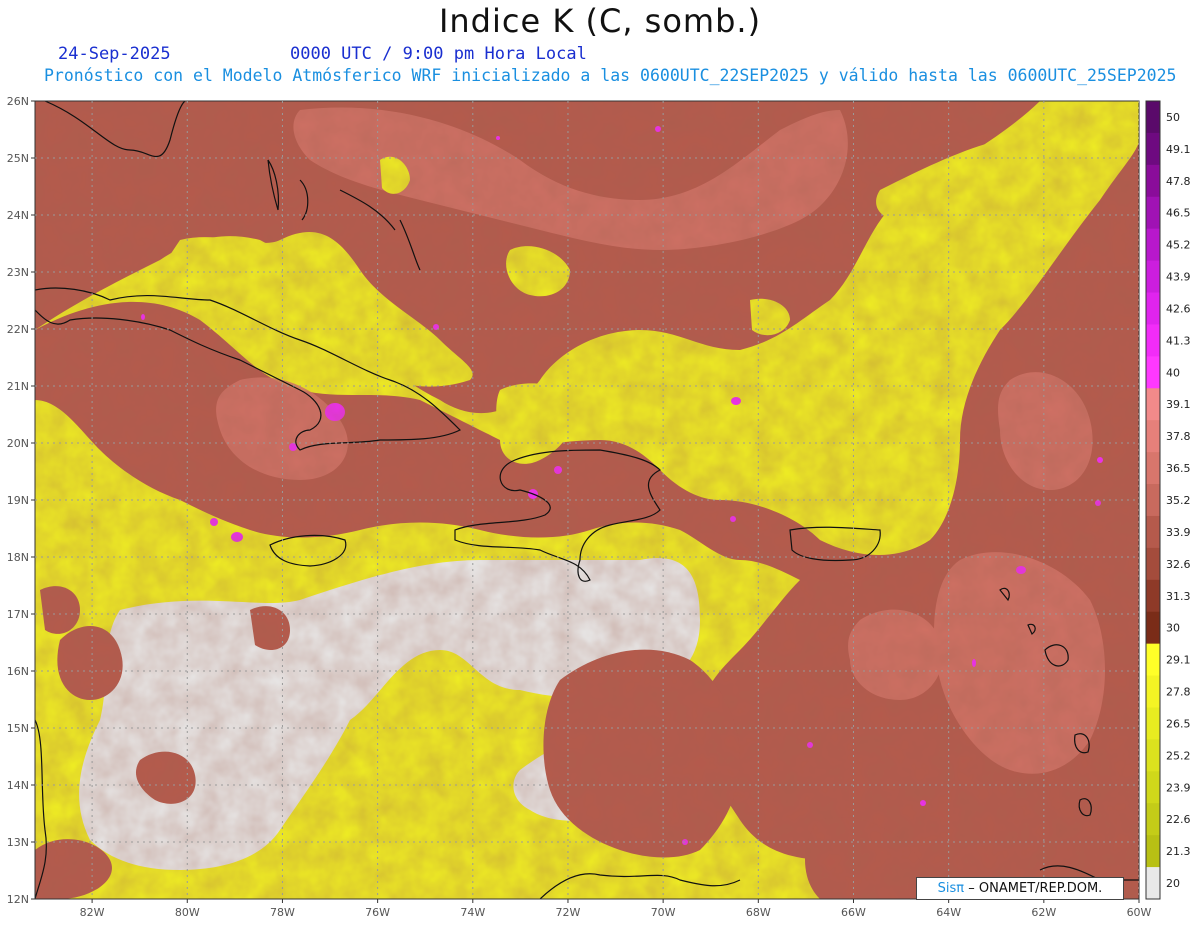 Image resolution: width=1200 pixels, height=927 pixels. I want to click on colorbar-label: 27.8, so click(1178, 692).